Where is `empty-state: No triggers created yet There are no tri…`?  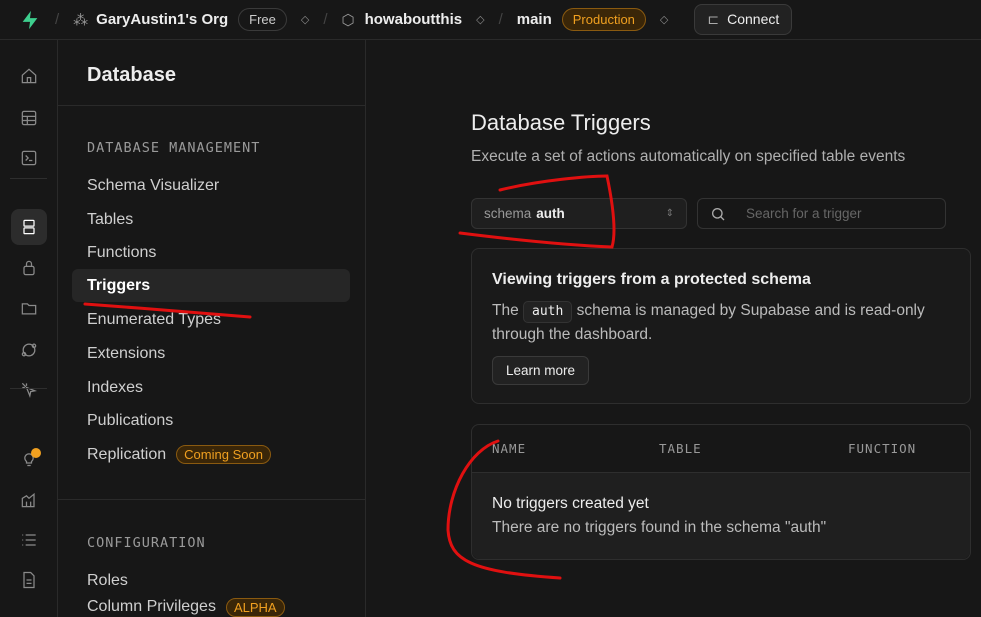
empty-state: No triggers created yet There are no tri… is located at coordinates (721, 515).